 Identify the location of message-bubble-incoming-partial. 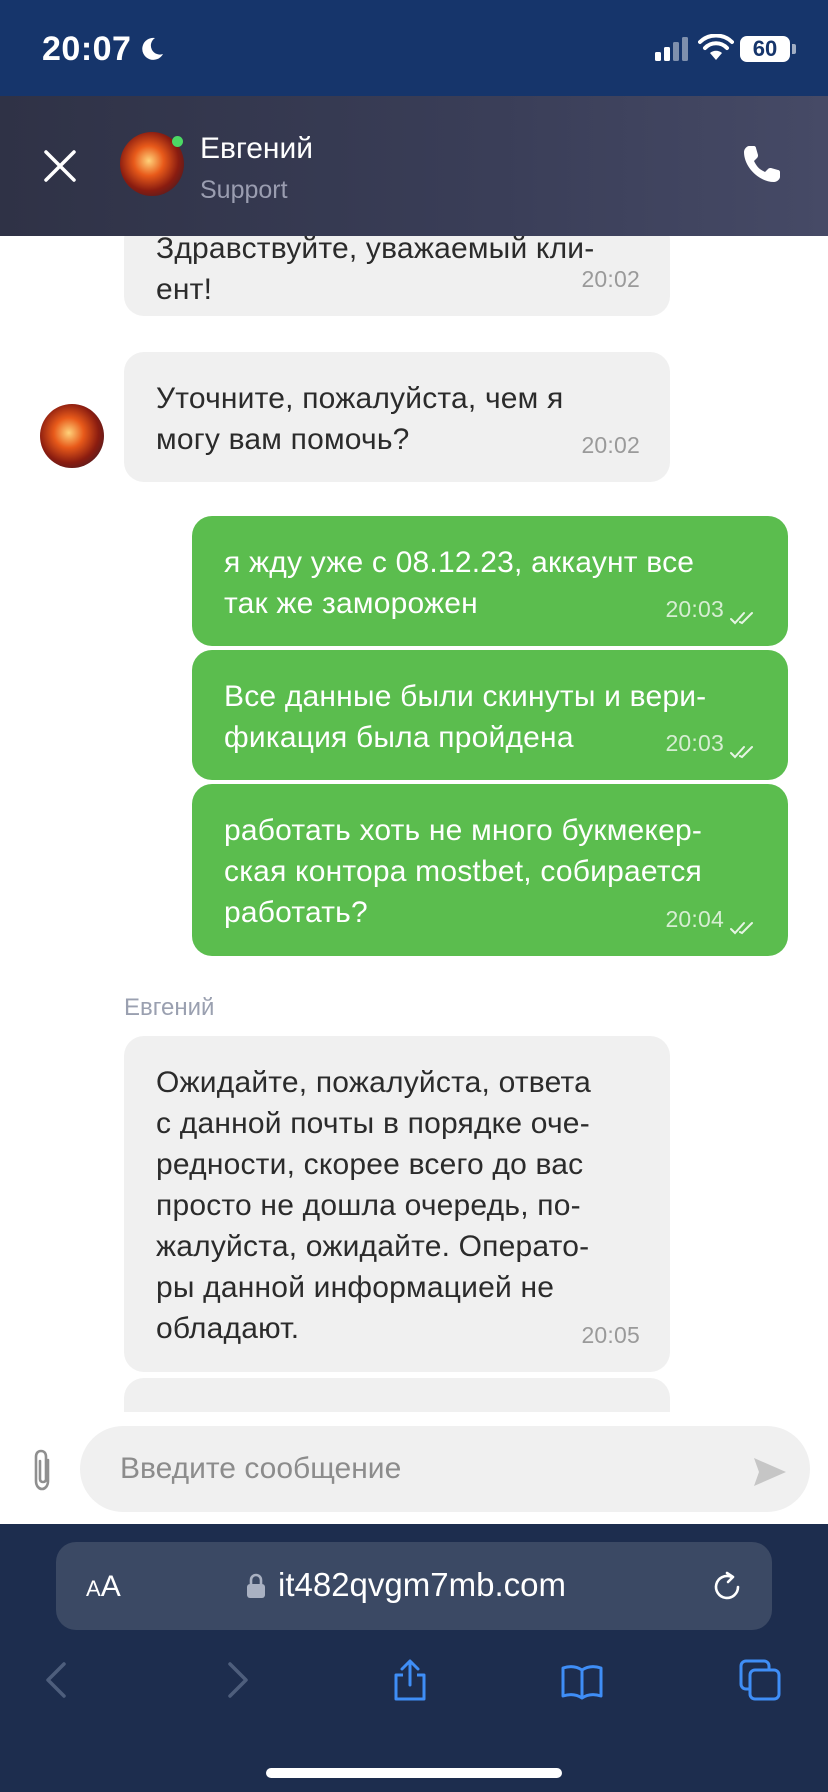
(397, 1395).